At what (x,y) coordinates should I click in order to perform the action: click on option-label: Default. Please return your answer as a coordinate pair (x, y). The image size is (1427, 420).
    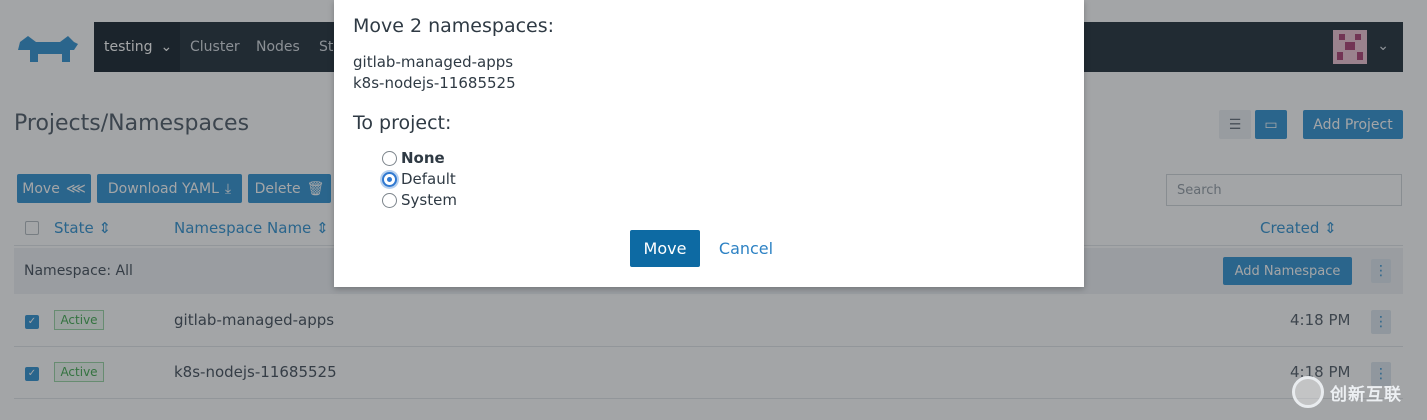
    Looking at the image, I should click on (428, 179).